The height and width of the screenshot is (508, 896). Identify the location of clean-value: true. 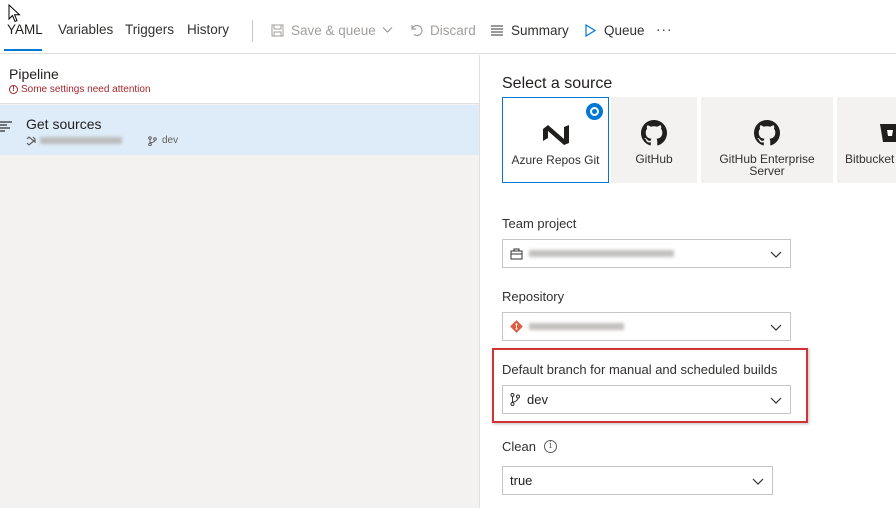
(521, 480).